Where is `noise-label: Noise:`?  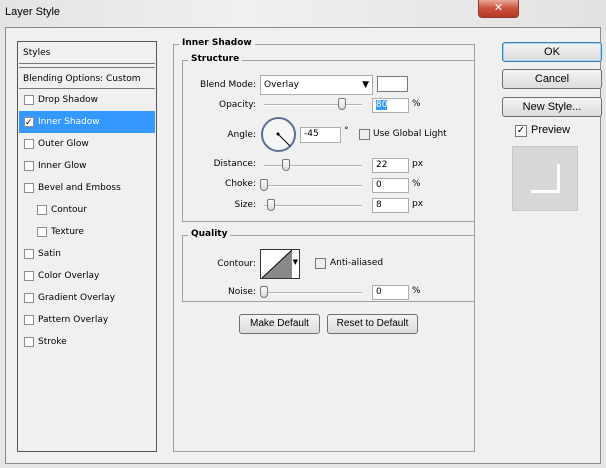 noise-label: Noise: is located at coordinates (242, 292).